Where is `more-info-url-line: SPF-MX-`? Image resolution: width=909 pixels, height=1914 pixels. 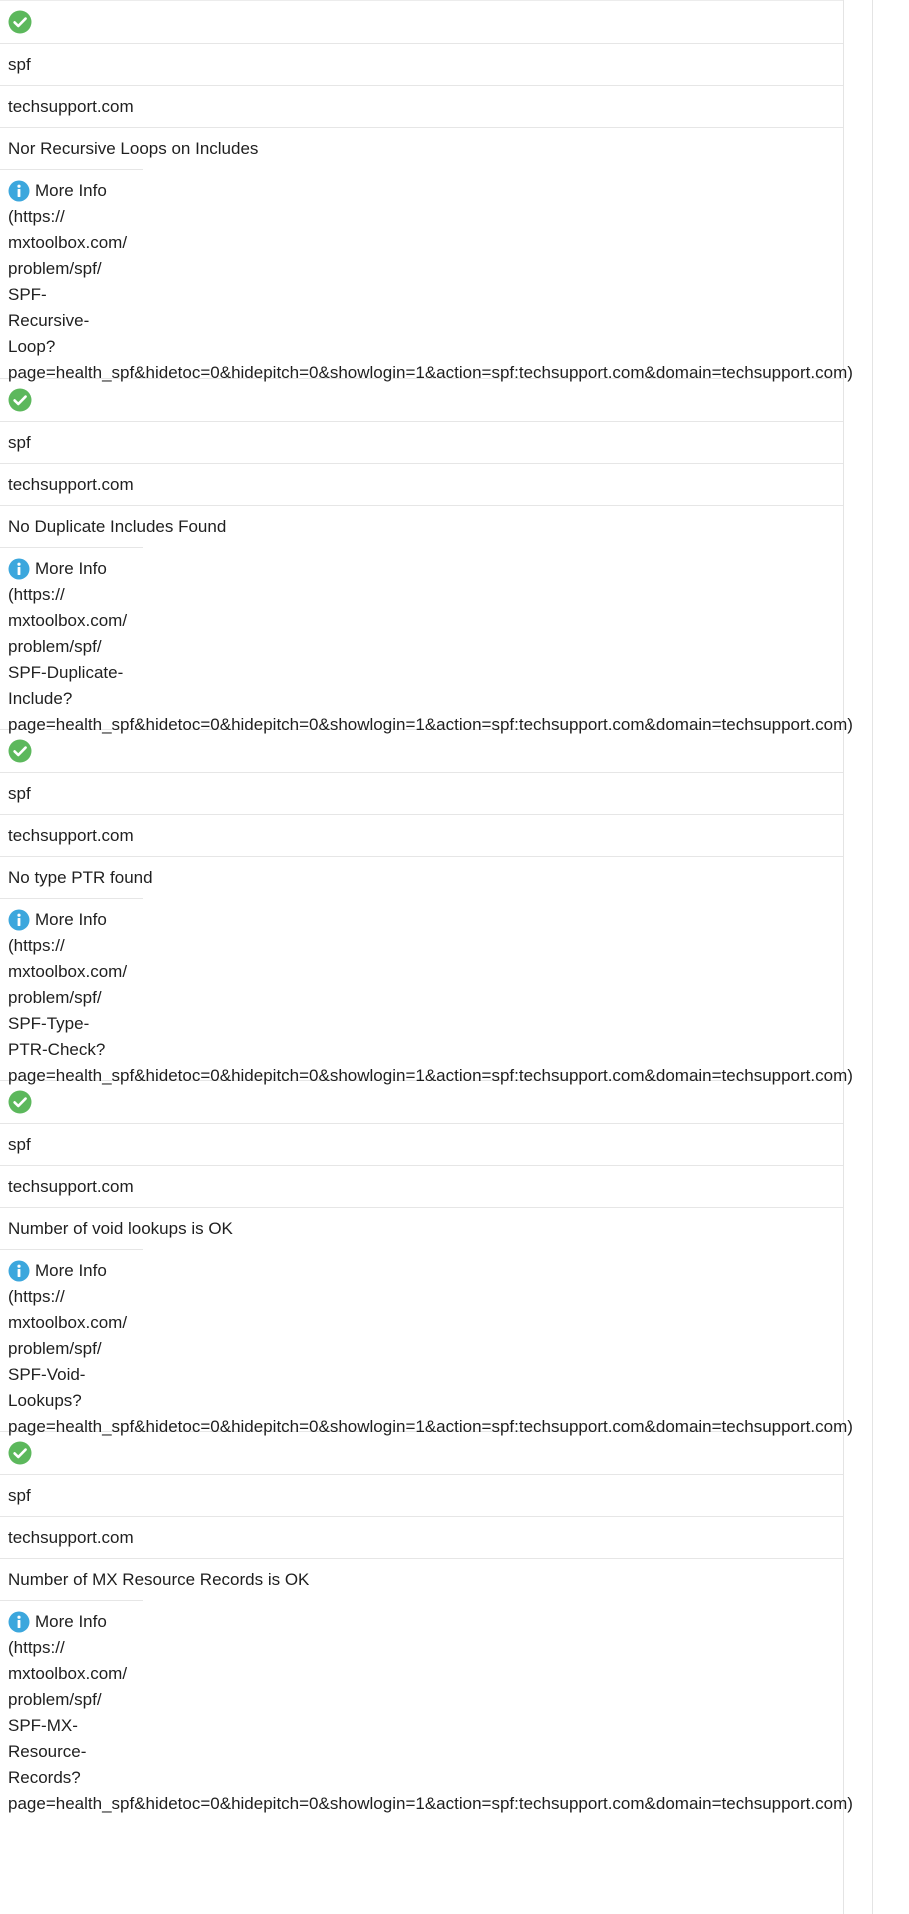 more-info-url-line: SPF-MX- is located at coordinates (458, 1726).